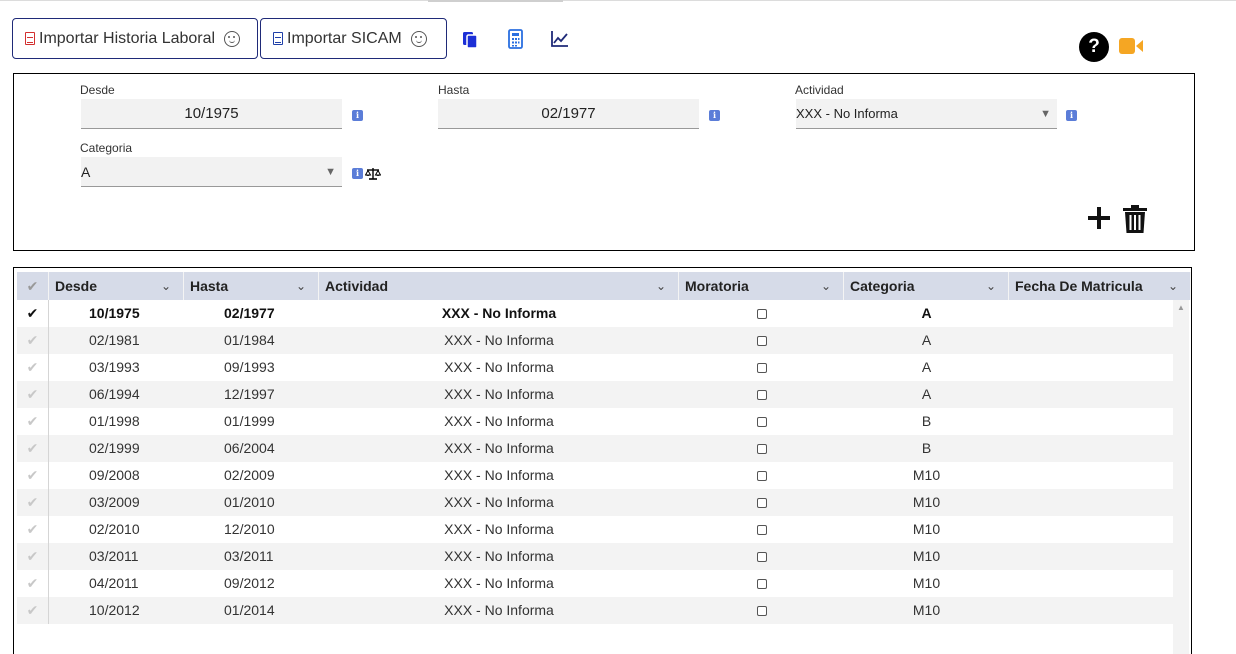 The height and width of the screenshot is (654, 1236). I want to click on cell-hasta: 01/1999, so click(249, 421).